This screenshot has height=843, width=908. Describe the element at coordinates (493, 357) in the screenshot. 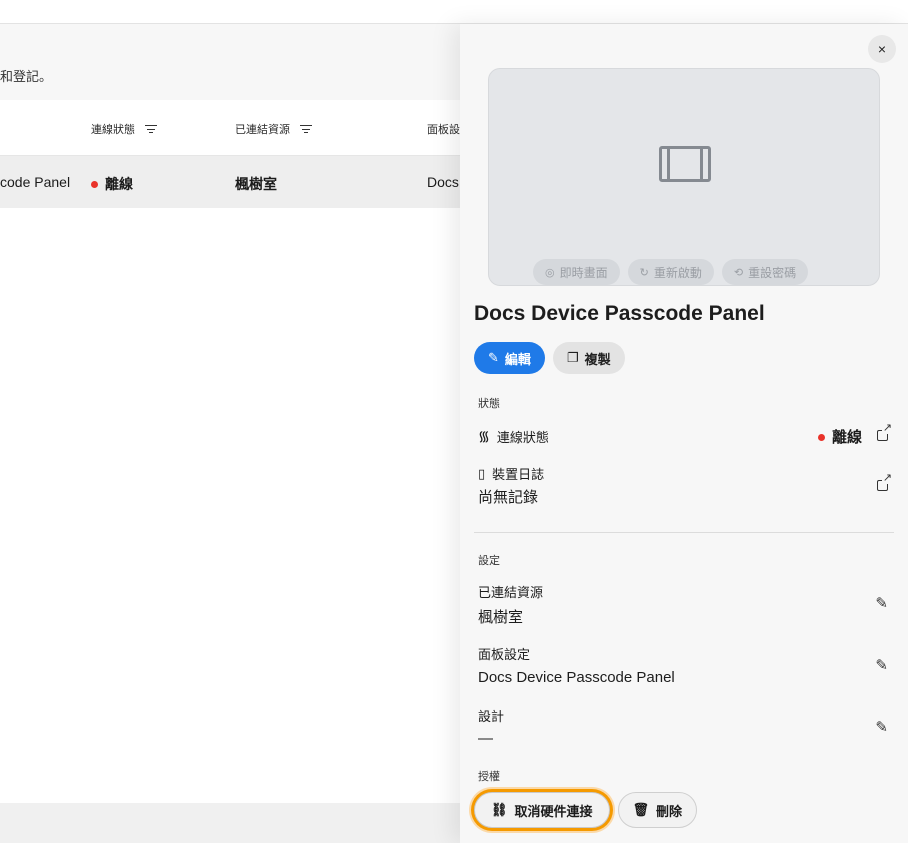

I see `pencil-icon: ✎` at that location.